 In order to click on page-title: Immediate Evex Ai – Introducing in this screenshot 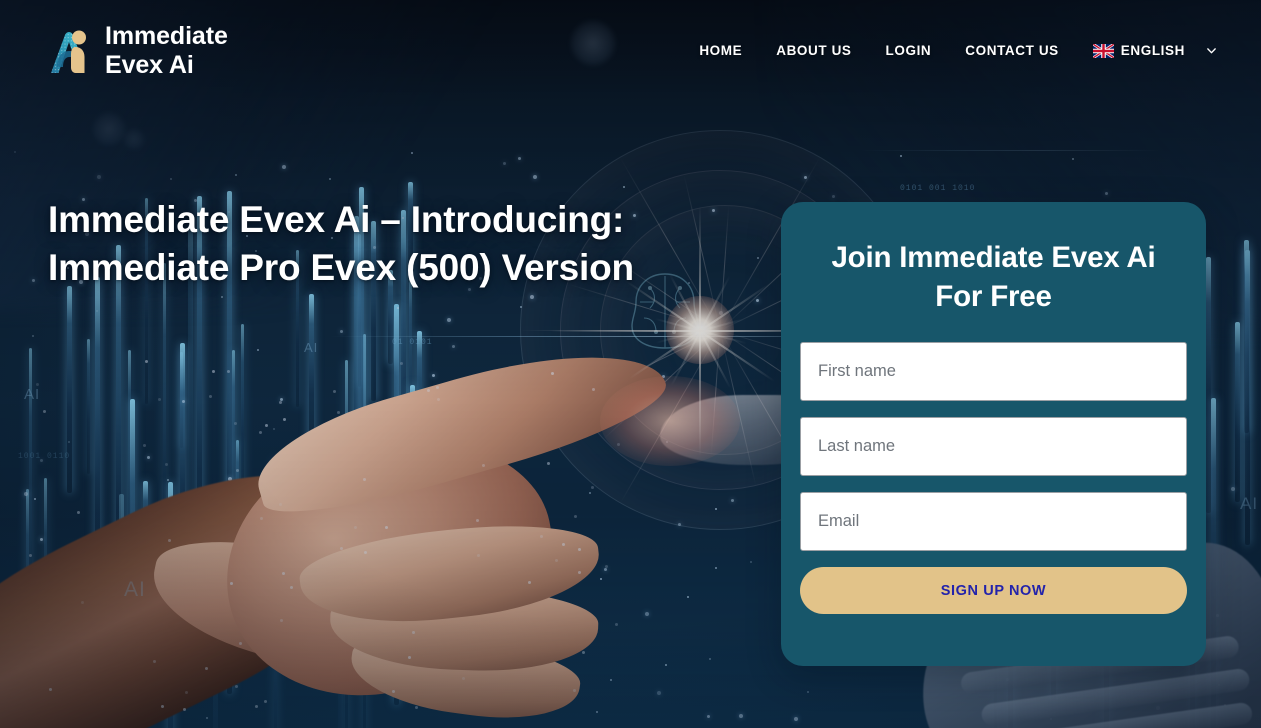, I will do `click(398, 243)`.